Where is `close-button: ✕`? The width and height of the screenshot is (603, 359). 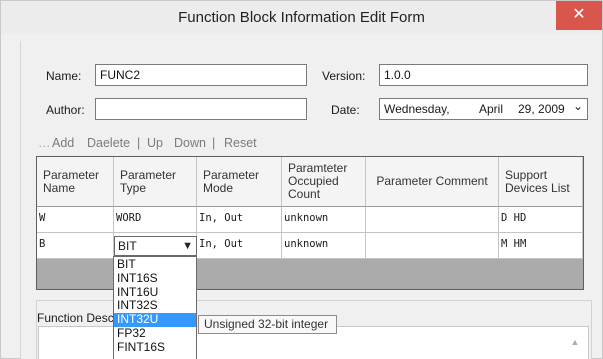 close-button: ✕ is located at coordinates (579, 15).